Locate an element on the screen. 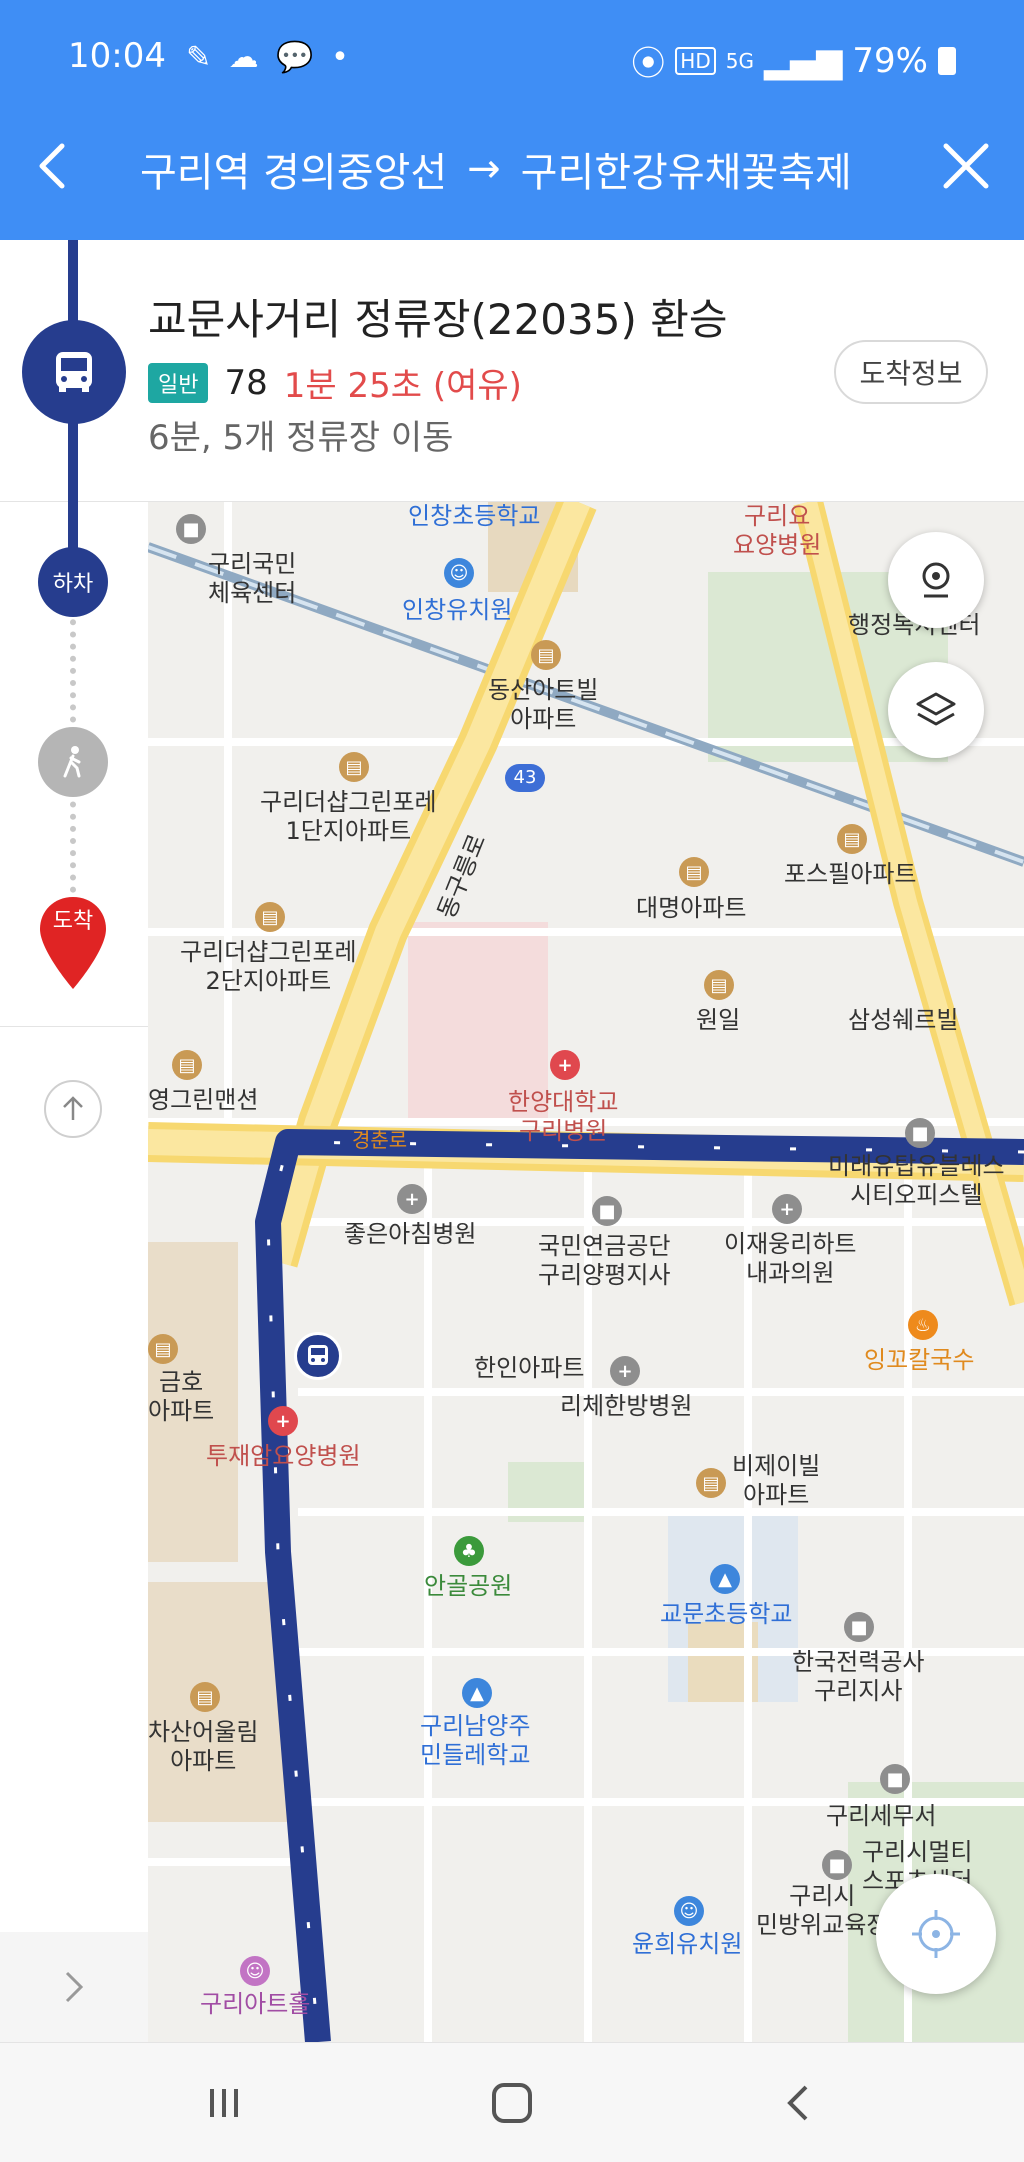  bus-icon is located at coordinates (74, 372).